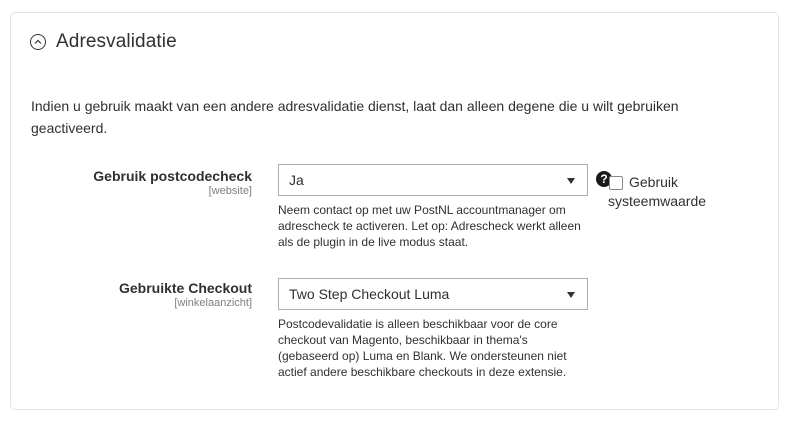 This screenshot has height=424, width=790. What do you see at coordinates (665, 192) in the screenshot?
I see `use-system-value-label: Gebruik systeemwaarde` at bounding box center [665, 192].